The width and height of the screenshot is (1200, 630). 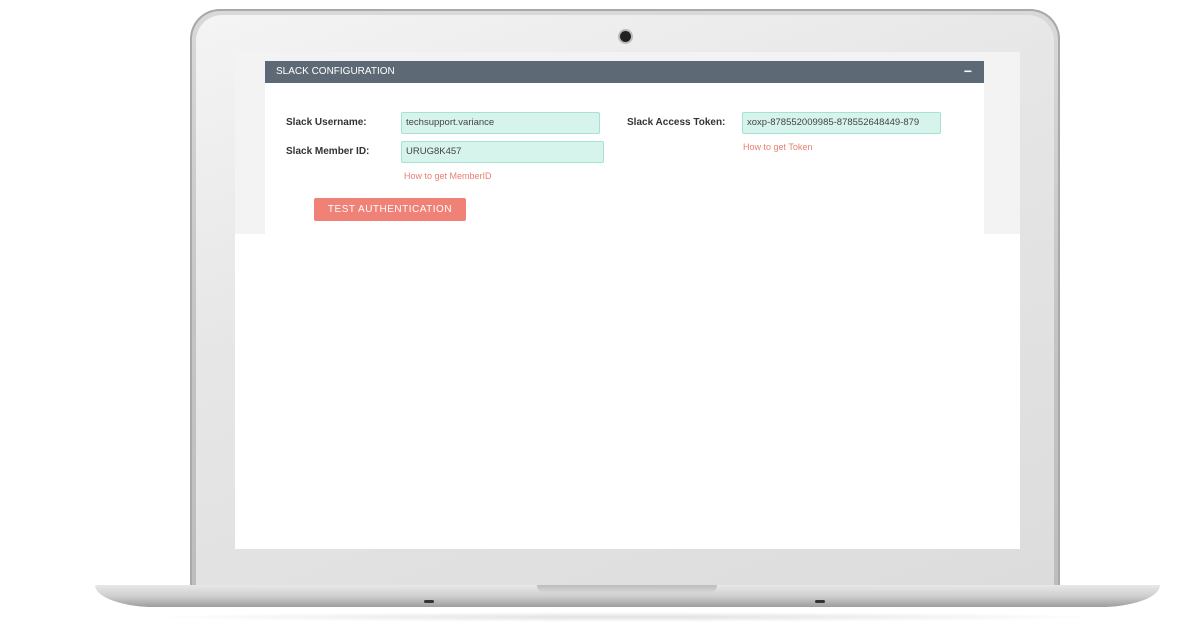 What do you see at coordinates (429, 601) in the screenshot?
I see `laptop-foot-left` at bounding box center [429, 601].